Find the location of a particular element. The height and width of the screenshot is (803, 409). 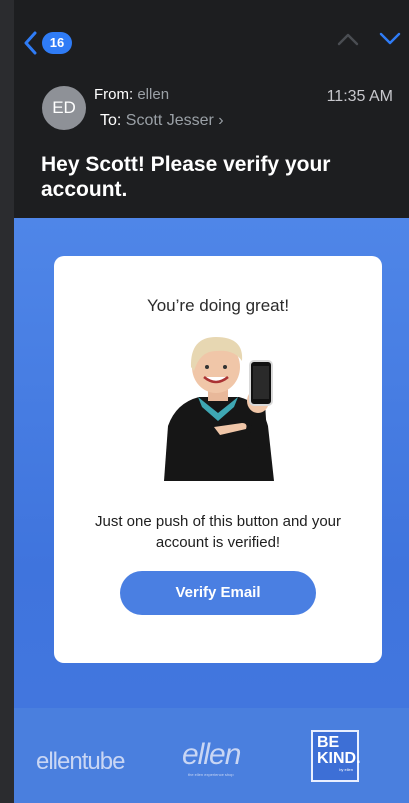

to-name: Scott Jesser is located at coordinates (170, 120).